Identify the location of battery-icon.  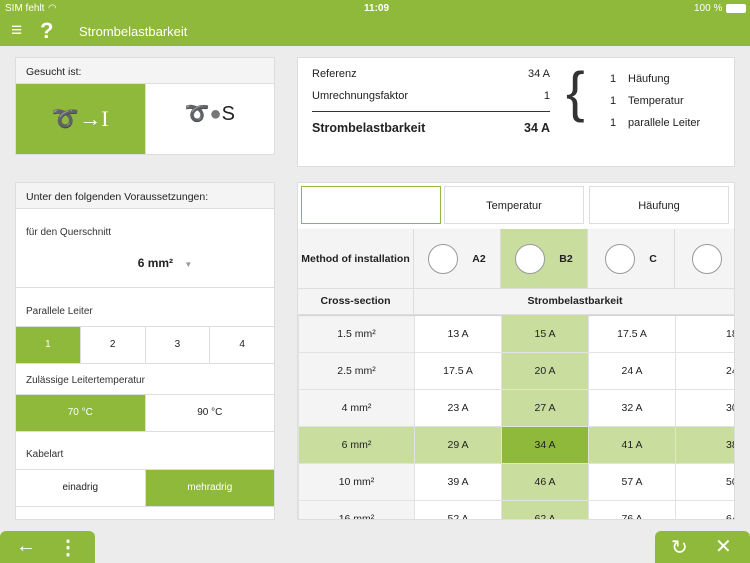
(736, 8).